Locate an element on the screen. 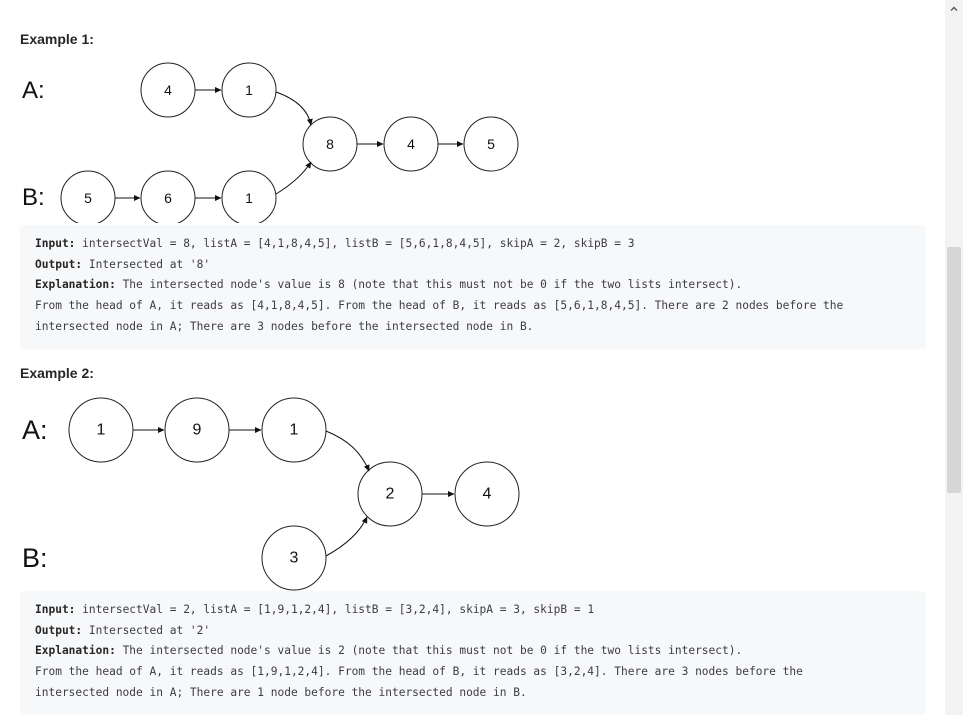  vertical-scrollbar is located at coordinates (954, 357).